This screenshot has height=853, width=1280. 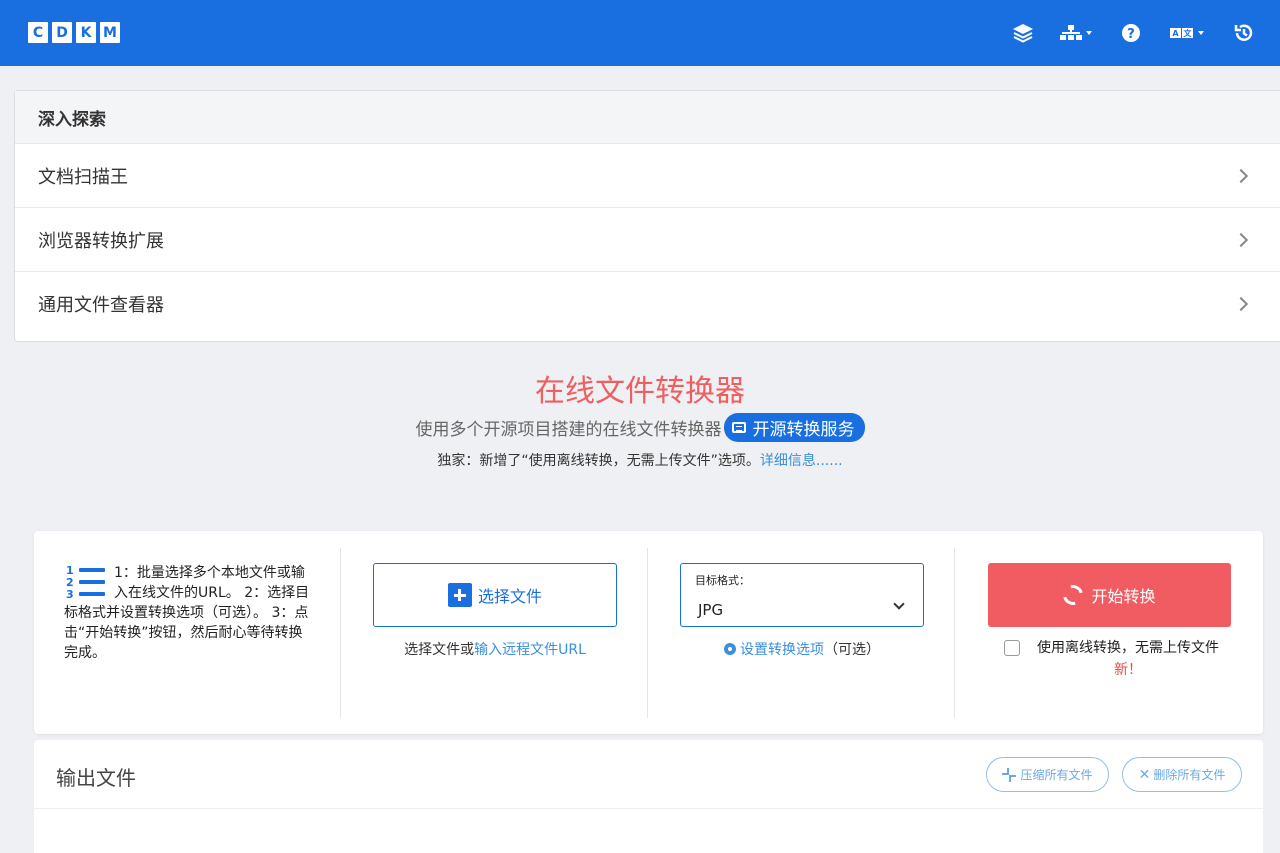 What do you see at coordinates (38, 32) in the screenshot?
I see `logo-letter-c: C` at bounding box center [38, 32].